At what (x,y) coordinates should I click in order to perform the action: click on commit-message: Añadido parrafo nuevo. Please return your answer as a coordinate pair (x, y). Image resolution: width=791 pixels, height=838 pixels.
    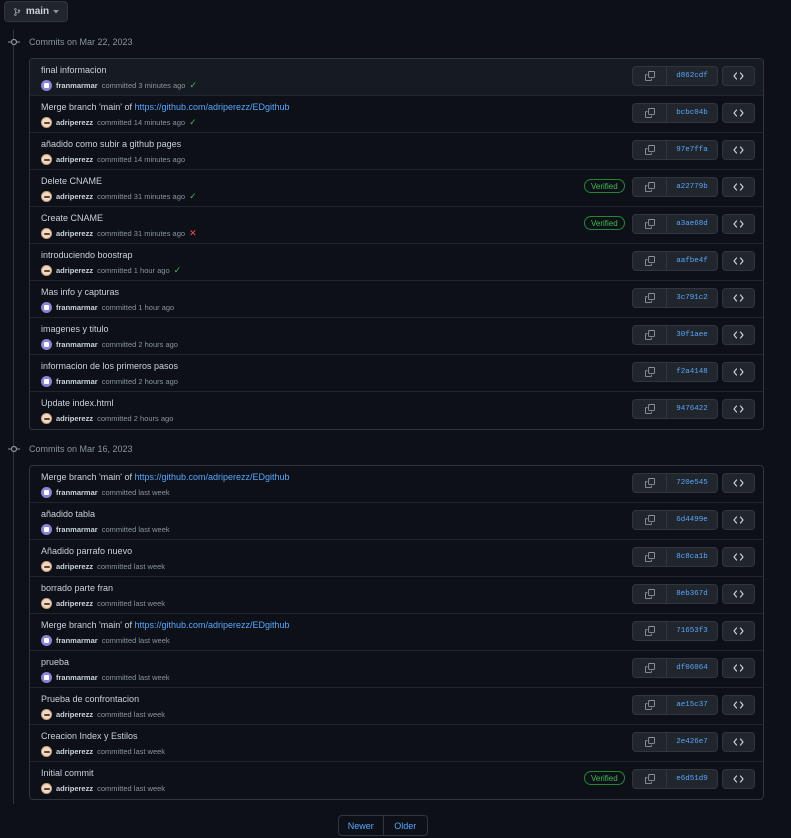
    Looking at the image, I should click on (86, 551).